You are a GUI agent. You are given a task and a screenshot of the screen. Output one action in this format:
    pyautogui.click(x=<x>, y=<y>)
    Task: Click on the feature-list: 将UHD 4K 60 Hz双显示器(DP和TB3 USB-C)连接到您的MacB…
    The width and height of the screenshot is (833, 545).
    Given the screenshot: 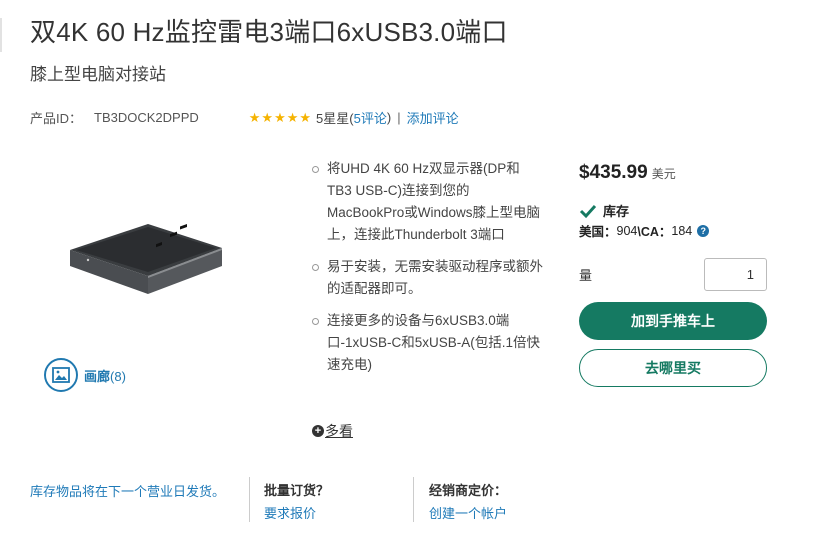 What is the action you would take?
    pyautogui.click(x=428, y=272)
    